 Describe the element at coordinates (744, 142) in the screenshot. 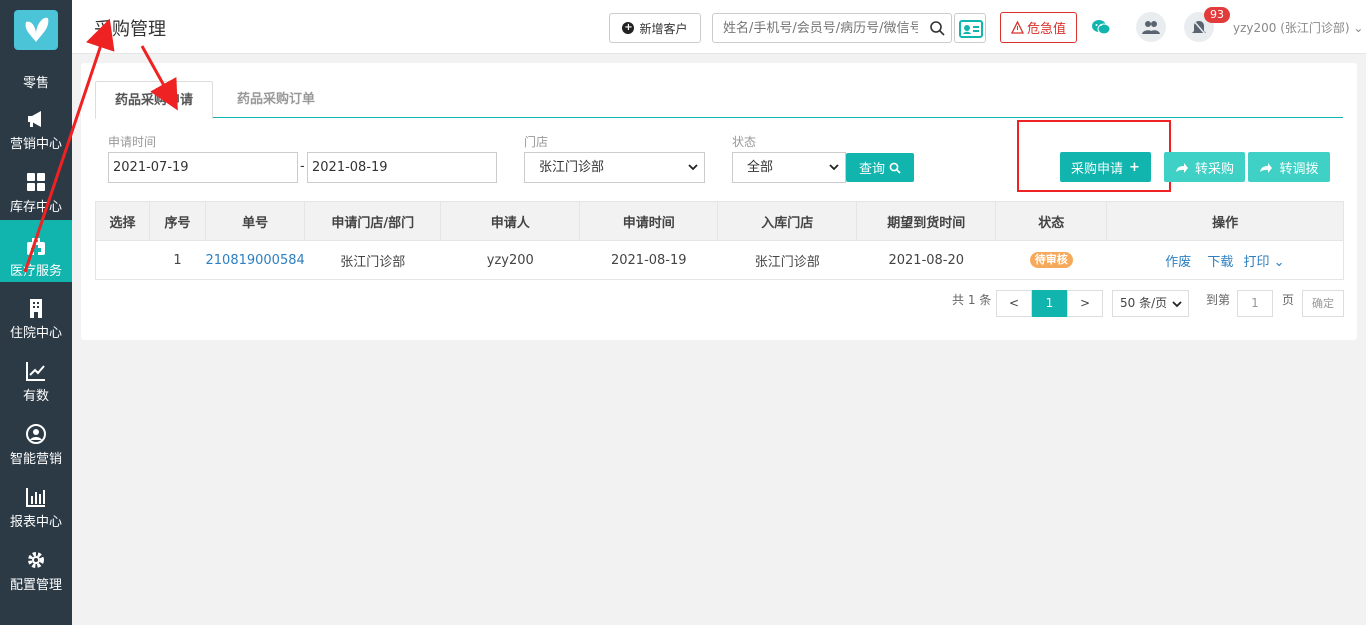

I see `status-label: 状态` at that location.